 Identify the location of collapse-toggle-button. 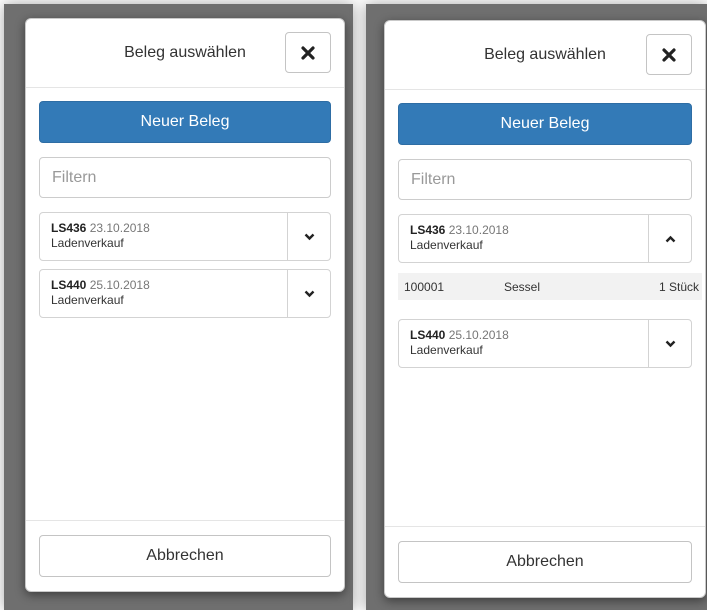
(669, 238).